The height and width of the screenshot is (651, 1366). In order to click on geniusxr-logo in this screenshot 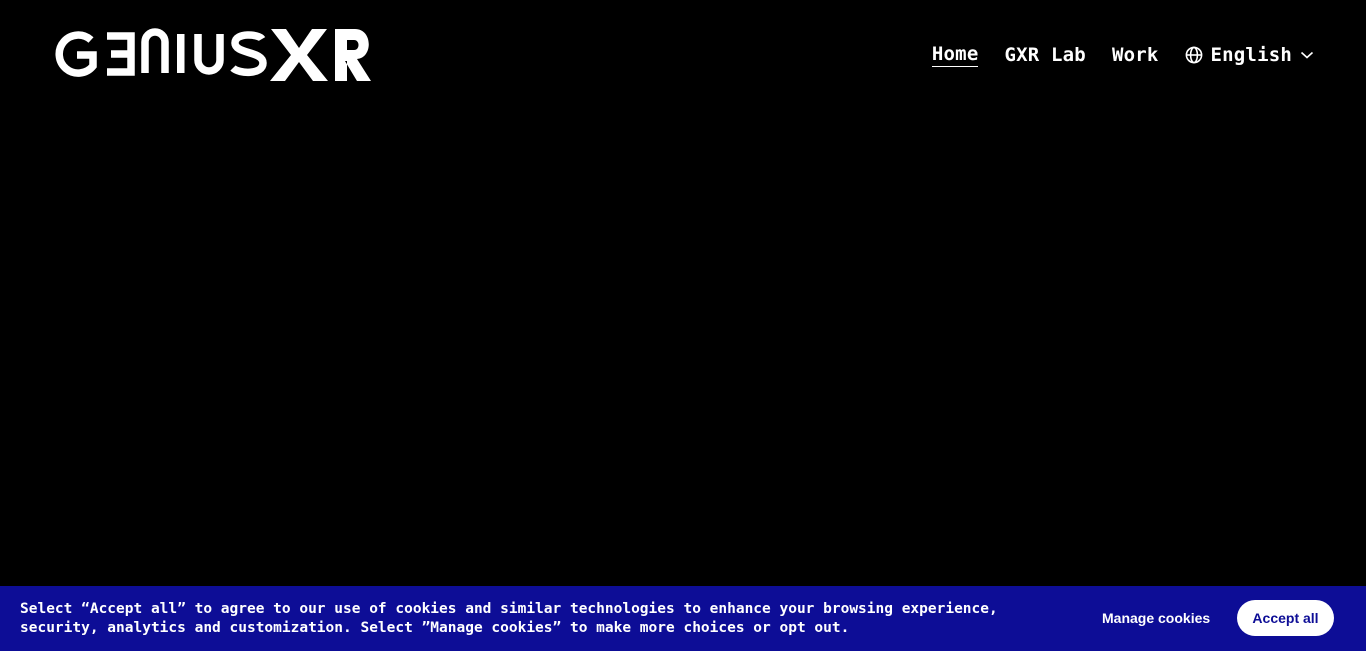, I will do `click(213, 54)`.